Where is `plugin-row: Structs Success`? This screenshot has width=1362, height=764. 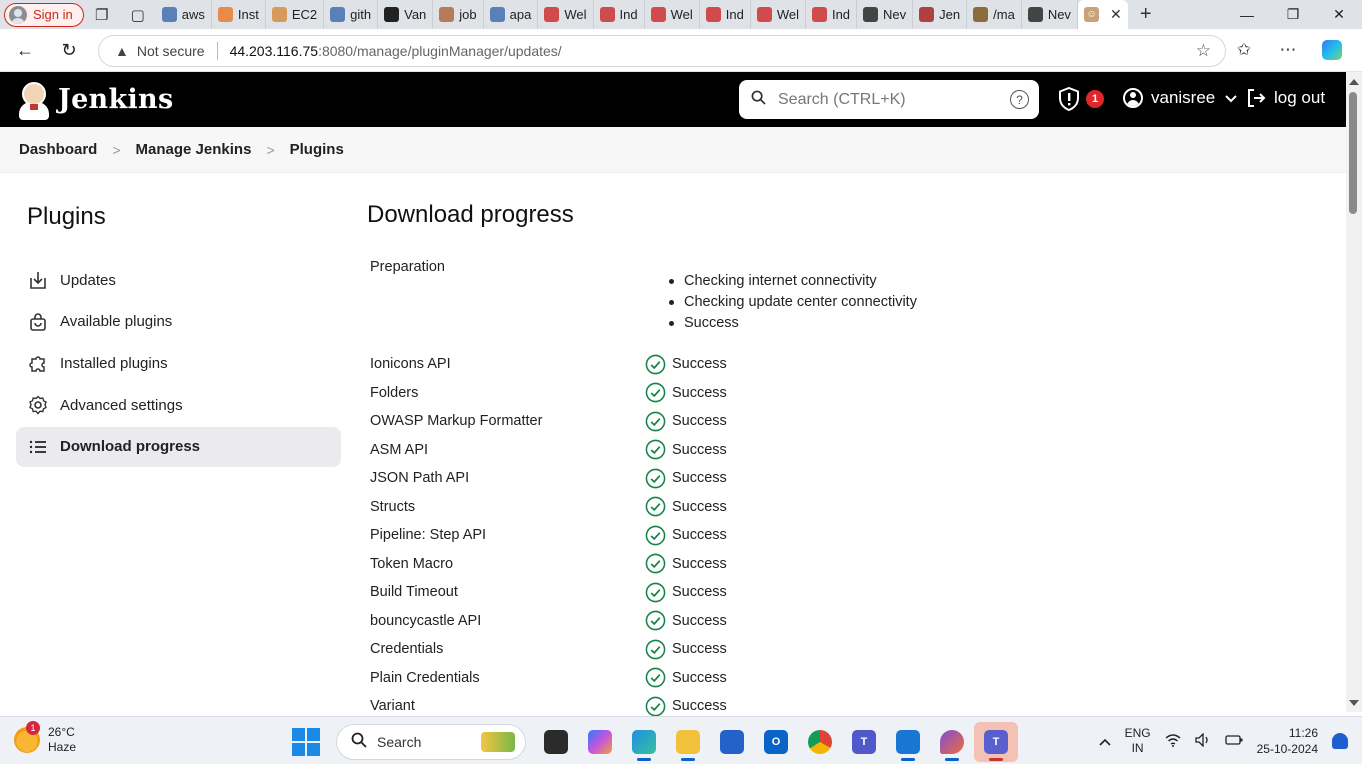 plugin-row: Structs Success is located at coordinates (670, 507).